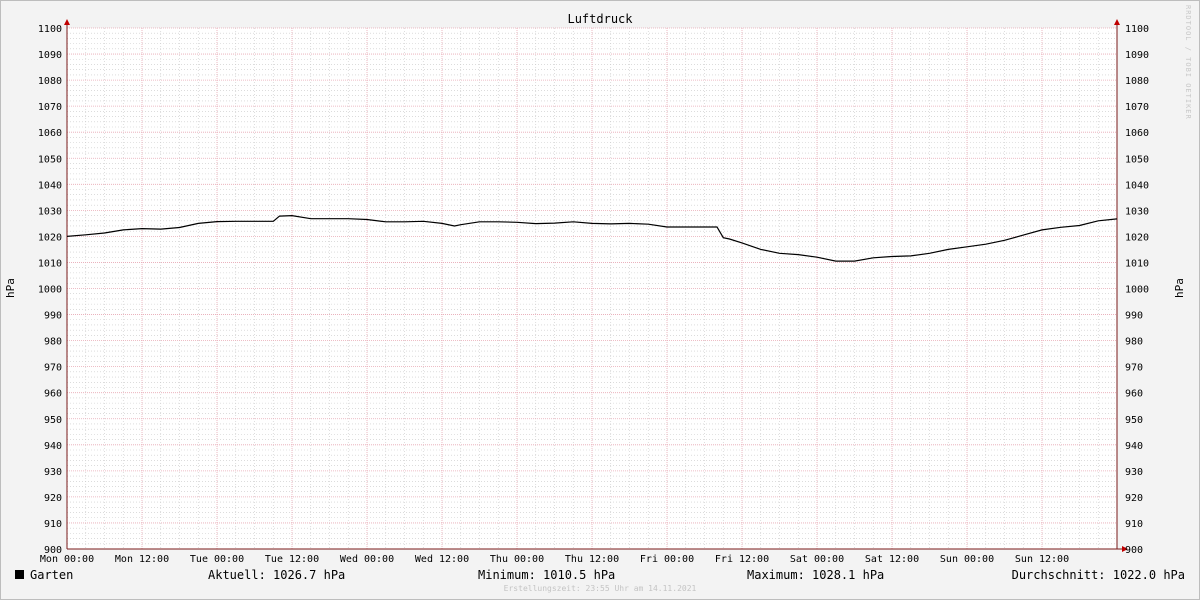 This screenshot has height=600, width=1200. Describe the element at coordinates (1042, 559) in the screenshot. I see `x-tick-label: Sun 12:00` at that location.